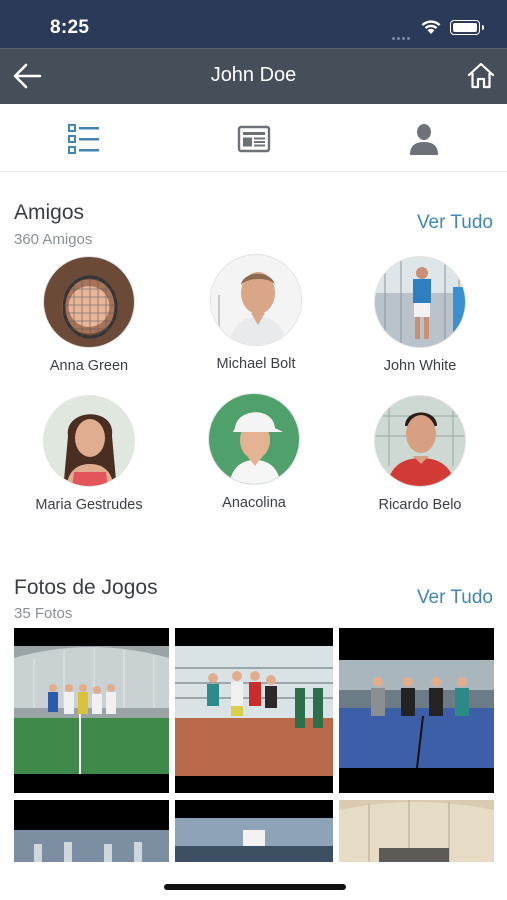 The height and width of the screenshot is (900, 507). Describe the element at coordinates (420, 366) in the screenshot. I see `friend-name: John White` at that location.